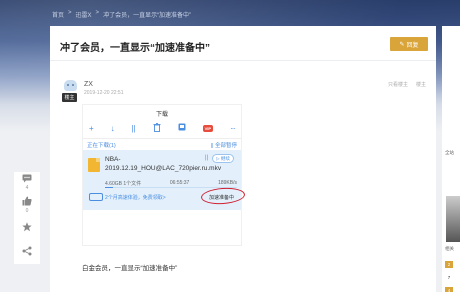 The width and height of the screenshot is (460, 292). I want to click on resume-button: ▷ 继续, so click(223, 158).